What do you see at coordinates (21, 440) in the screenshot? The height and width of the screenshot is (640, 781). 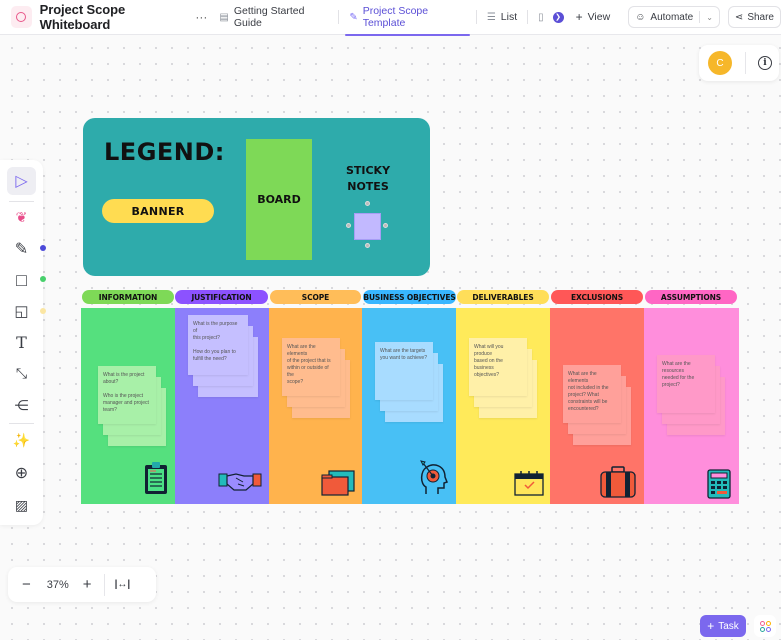 I see `magic-wand-icon: ✨` at bounding box center [21, 440].